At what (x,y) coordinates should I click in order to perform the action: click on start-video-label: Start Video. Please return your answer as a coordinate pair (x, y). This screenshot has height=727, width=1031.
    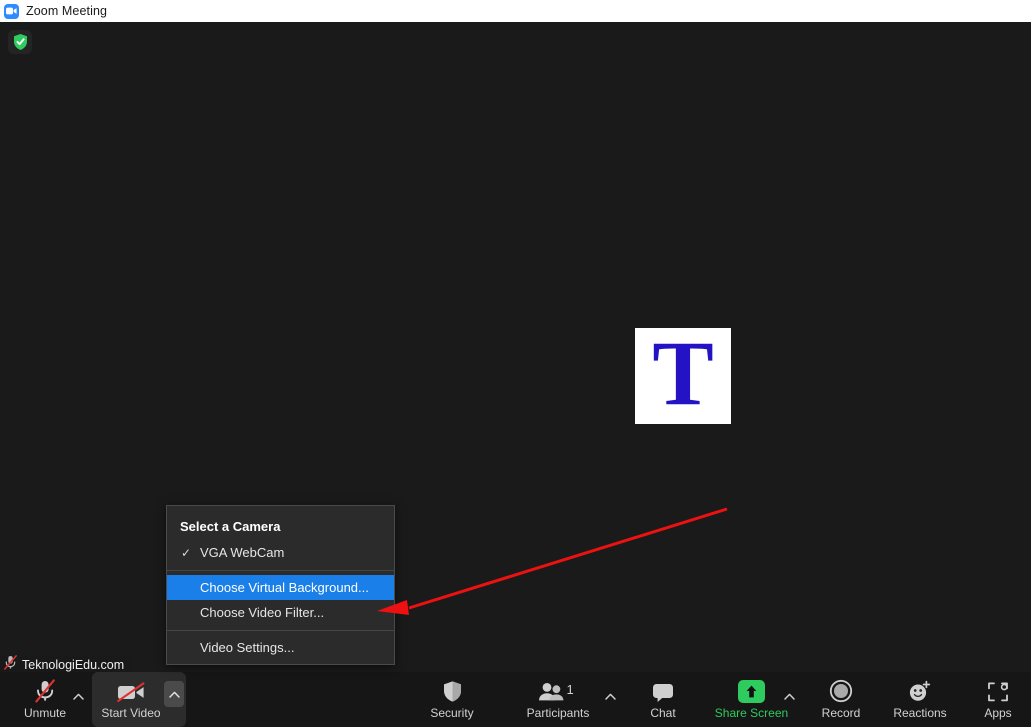
    Looking at the image, I should click on (131, 713).